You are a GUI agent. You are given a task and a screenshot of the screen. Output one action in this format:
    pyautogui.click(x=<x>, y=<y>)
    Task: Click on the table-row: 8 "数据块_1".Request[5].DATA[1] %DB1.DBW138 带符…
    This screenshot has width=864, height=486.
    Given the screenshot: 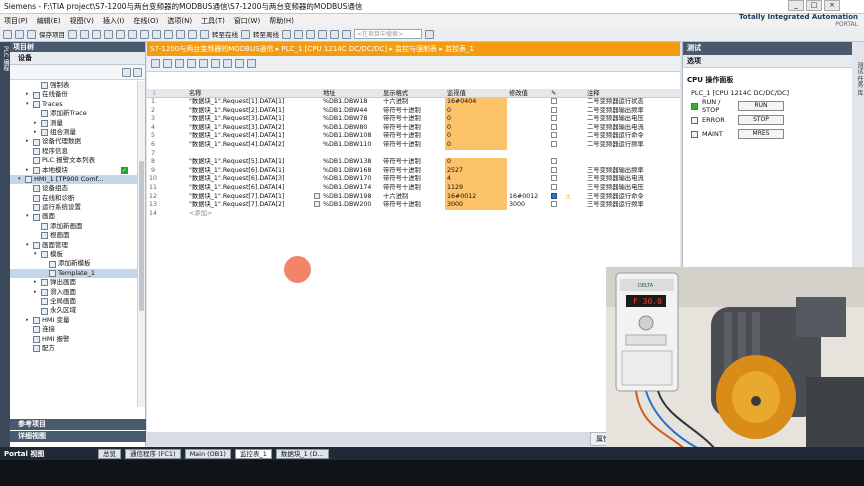 What is the action you would take?
    pyautogui.click(x=413, y=162)
    